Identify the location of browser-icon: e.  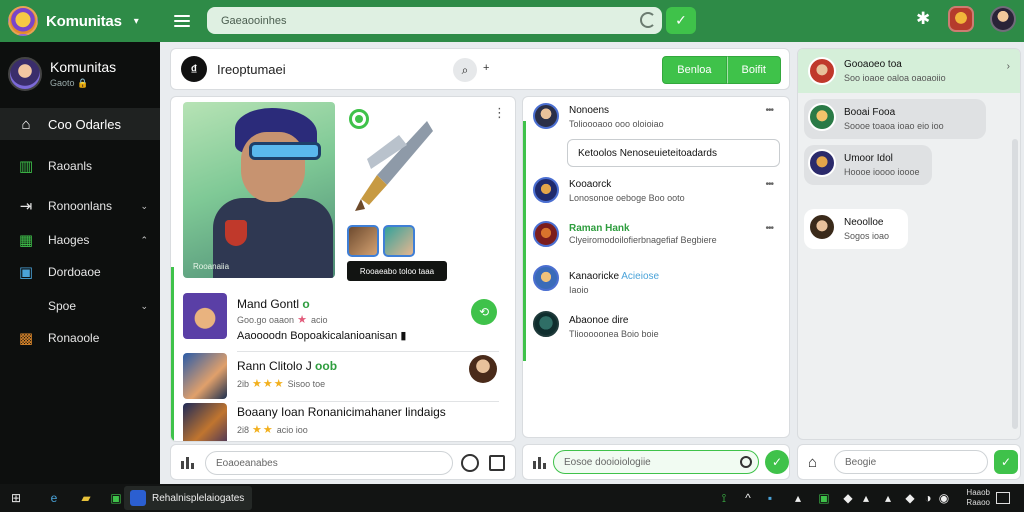
(54, 498).